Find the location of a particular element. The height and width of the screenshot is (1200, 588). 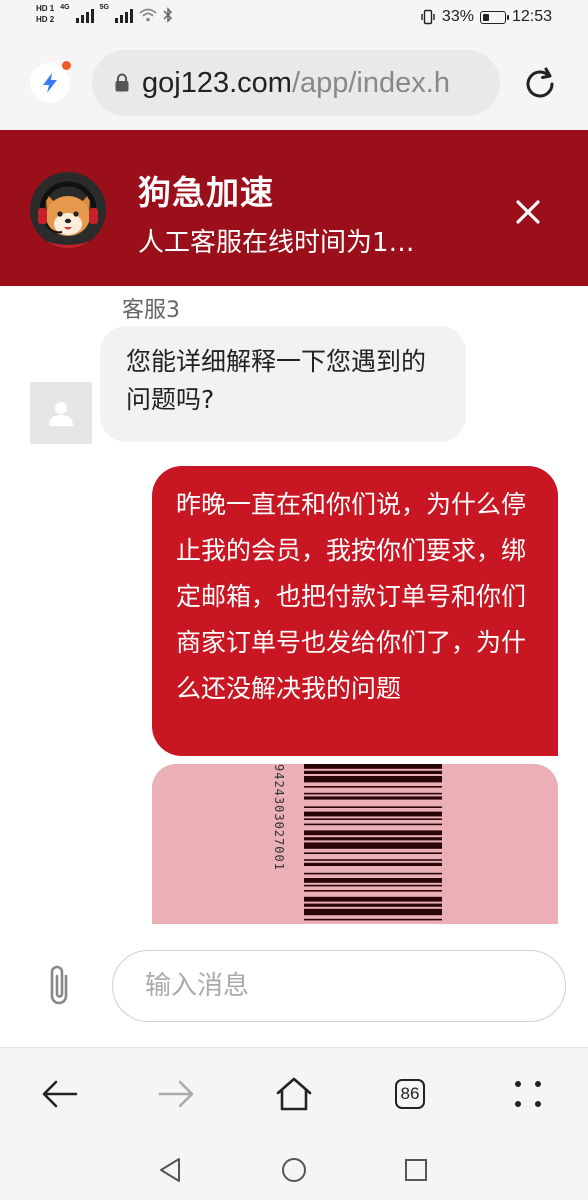

agent-message-bubble: 您能详细解释一下您遇到的问题吗? is located at coordinates (283, 384).